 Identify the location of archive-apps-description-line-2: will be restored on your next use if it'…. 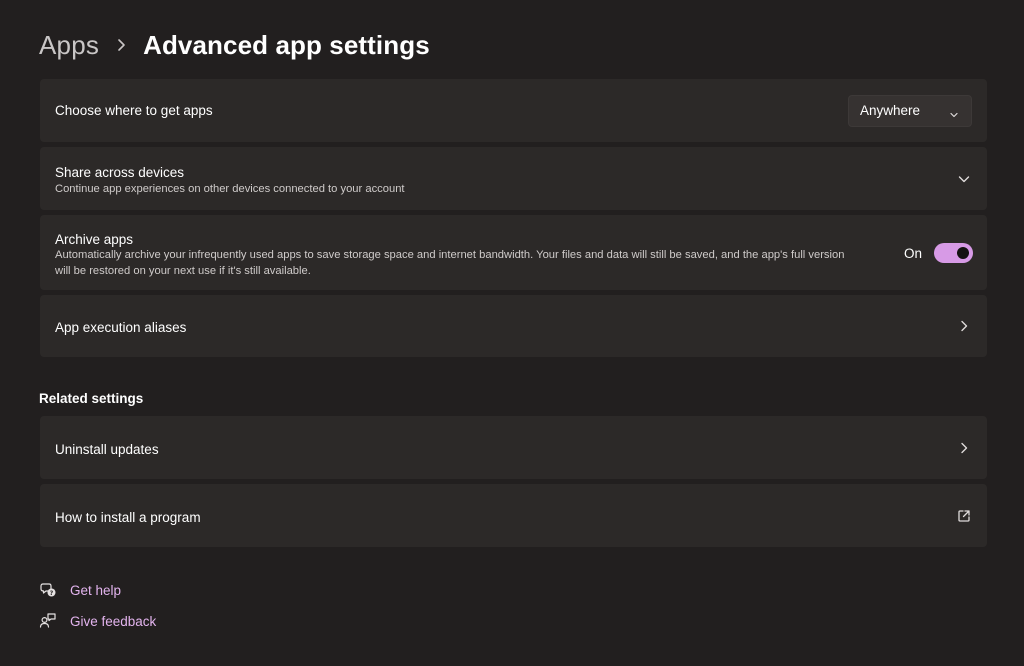
(183, 271).